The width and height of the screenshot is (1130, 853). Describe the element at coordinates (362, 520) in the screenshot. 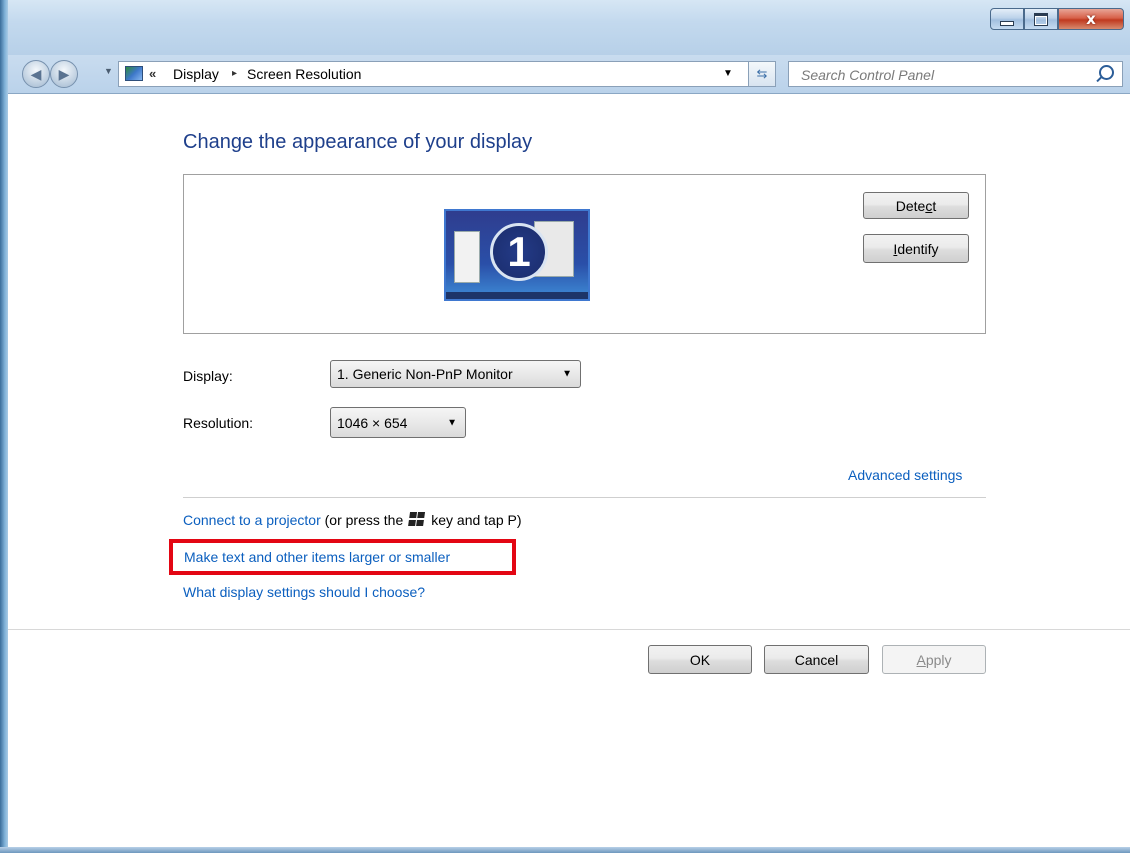

I see `projector-hint-before: (or press the` at that location.